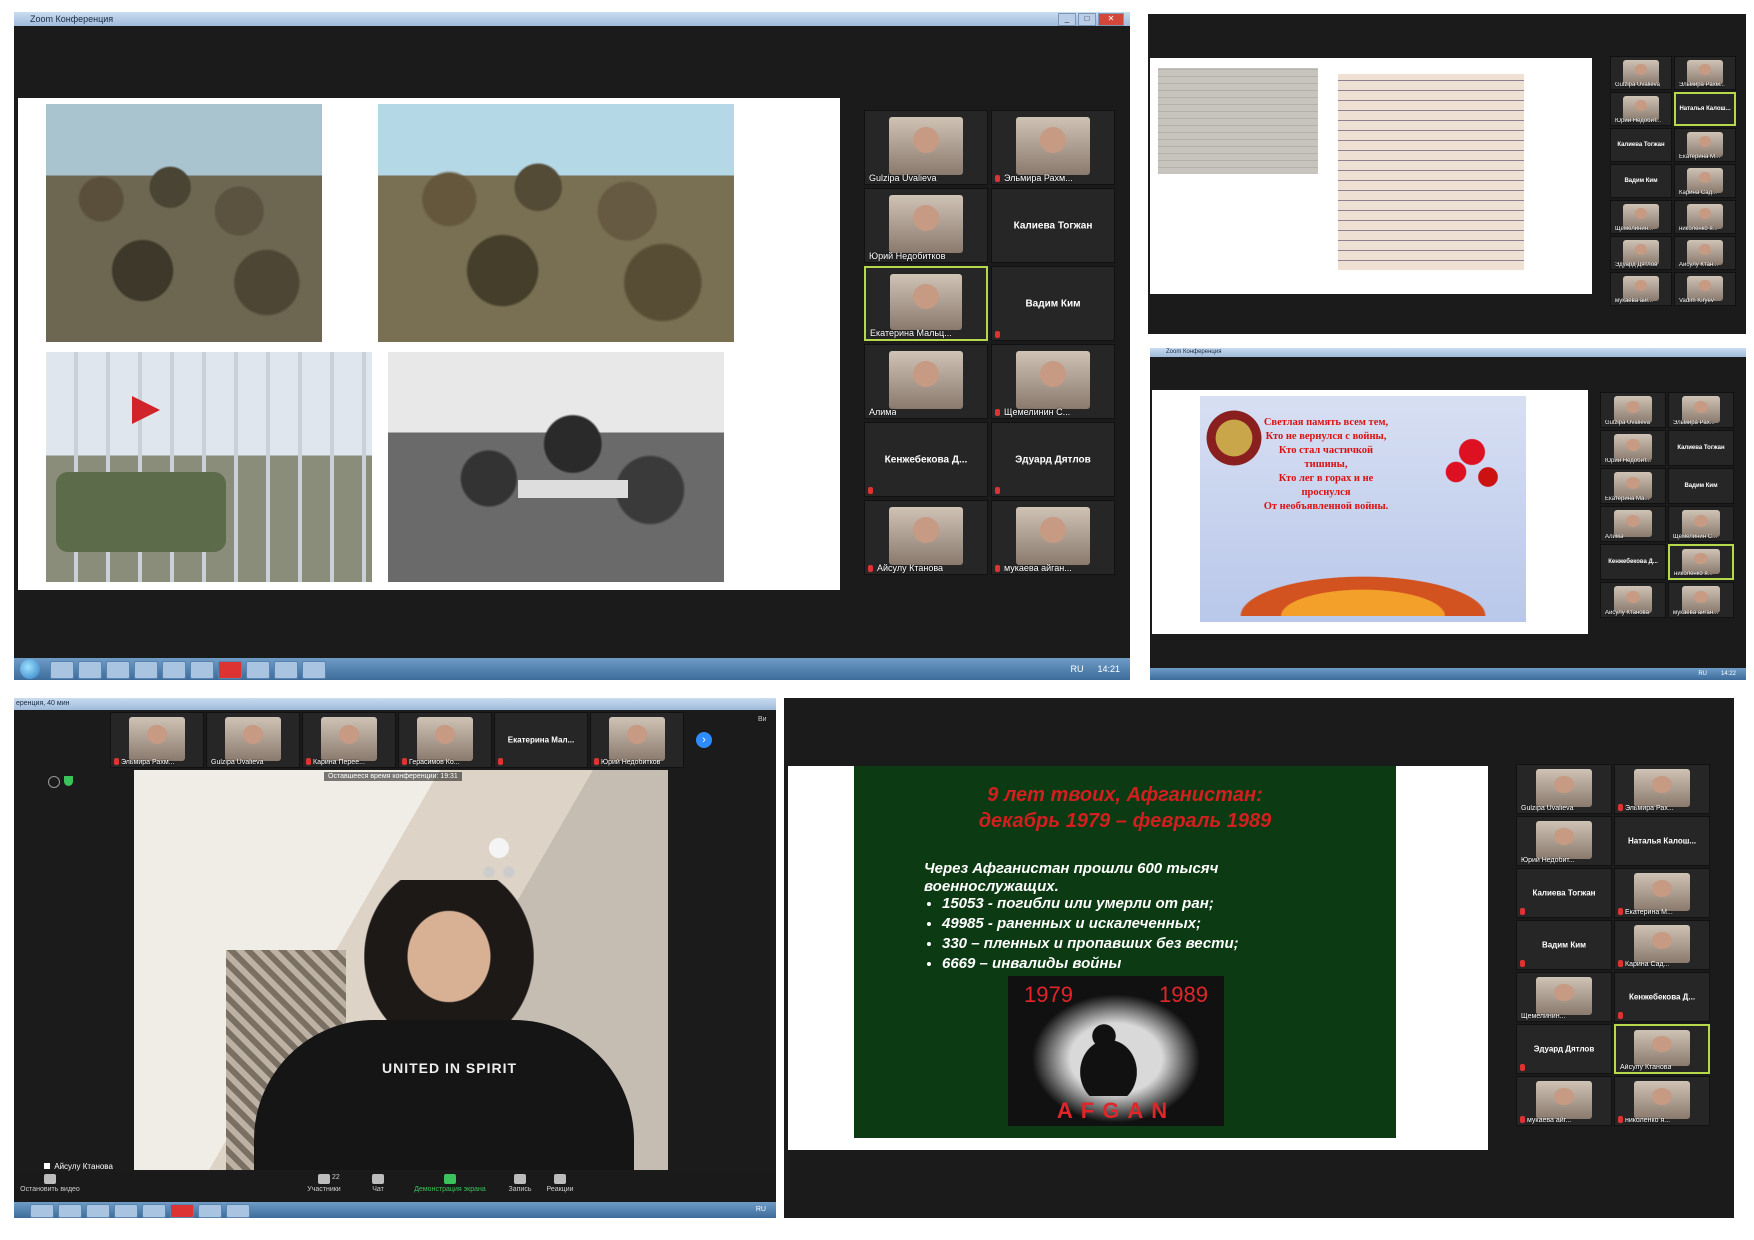 Image resolution: width=1754 pixels, height=1240 pixels. I want to click on participants-button: 22 Участники, so click(324, 1183).